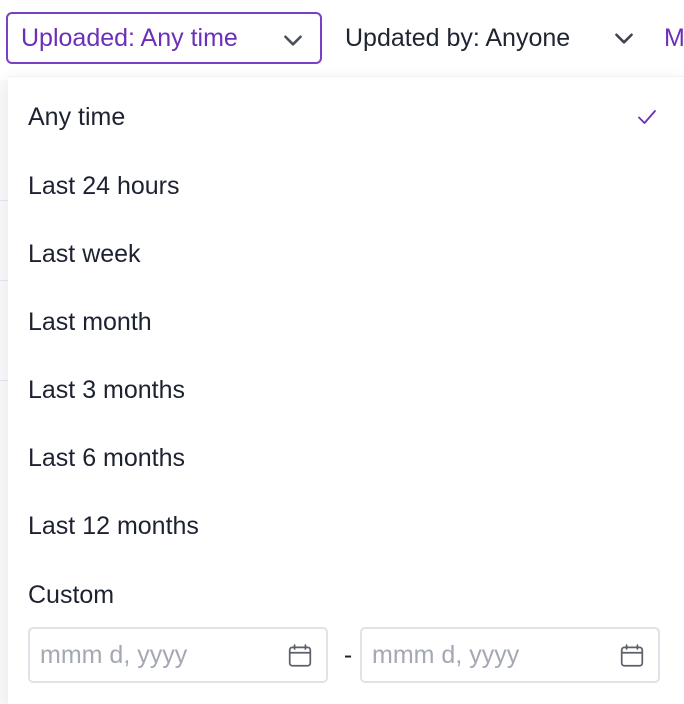 Image resolution: width=684 pixels, height=704 pixels. What do you see at coordinates (155, 655) in the screenshot?
I see `start-date-input` at bounding box center [155, 655].